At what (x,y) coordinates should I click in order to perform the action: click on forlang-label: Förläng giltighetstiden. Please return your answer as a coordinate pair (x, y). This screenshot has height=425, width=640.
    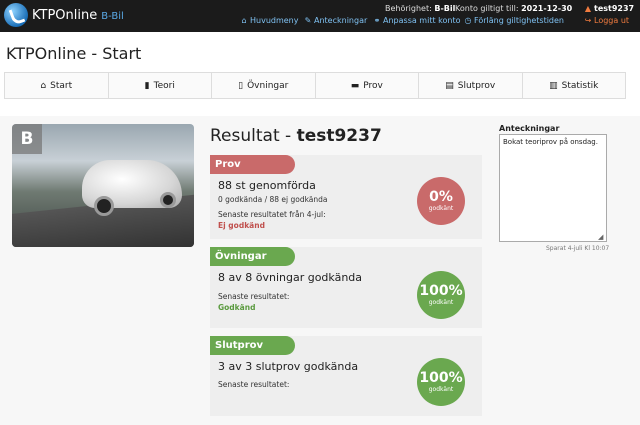
    Looking at the image, I should click on (519, 20).